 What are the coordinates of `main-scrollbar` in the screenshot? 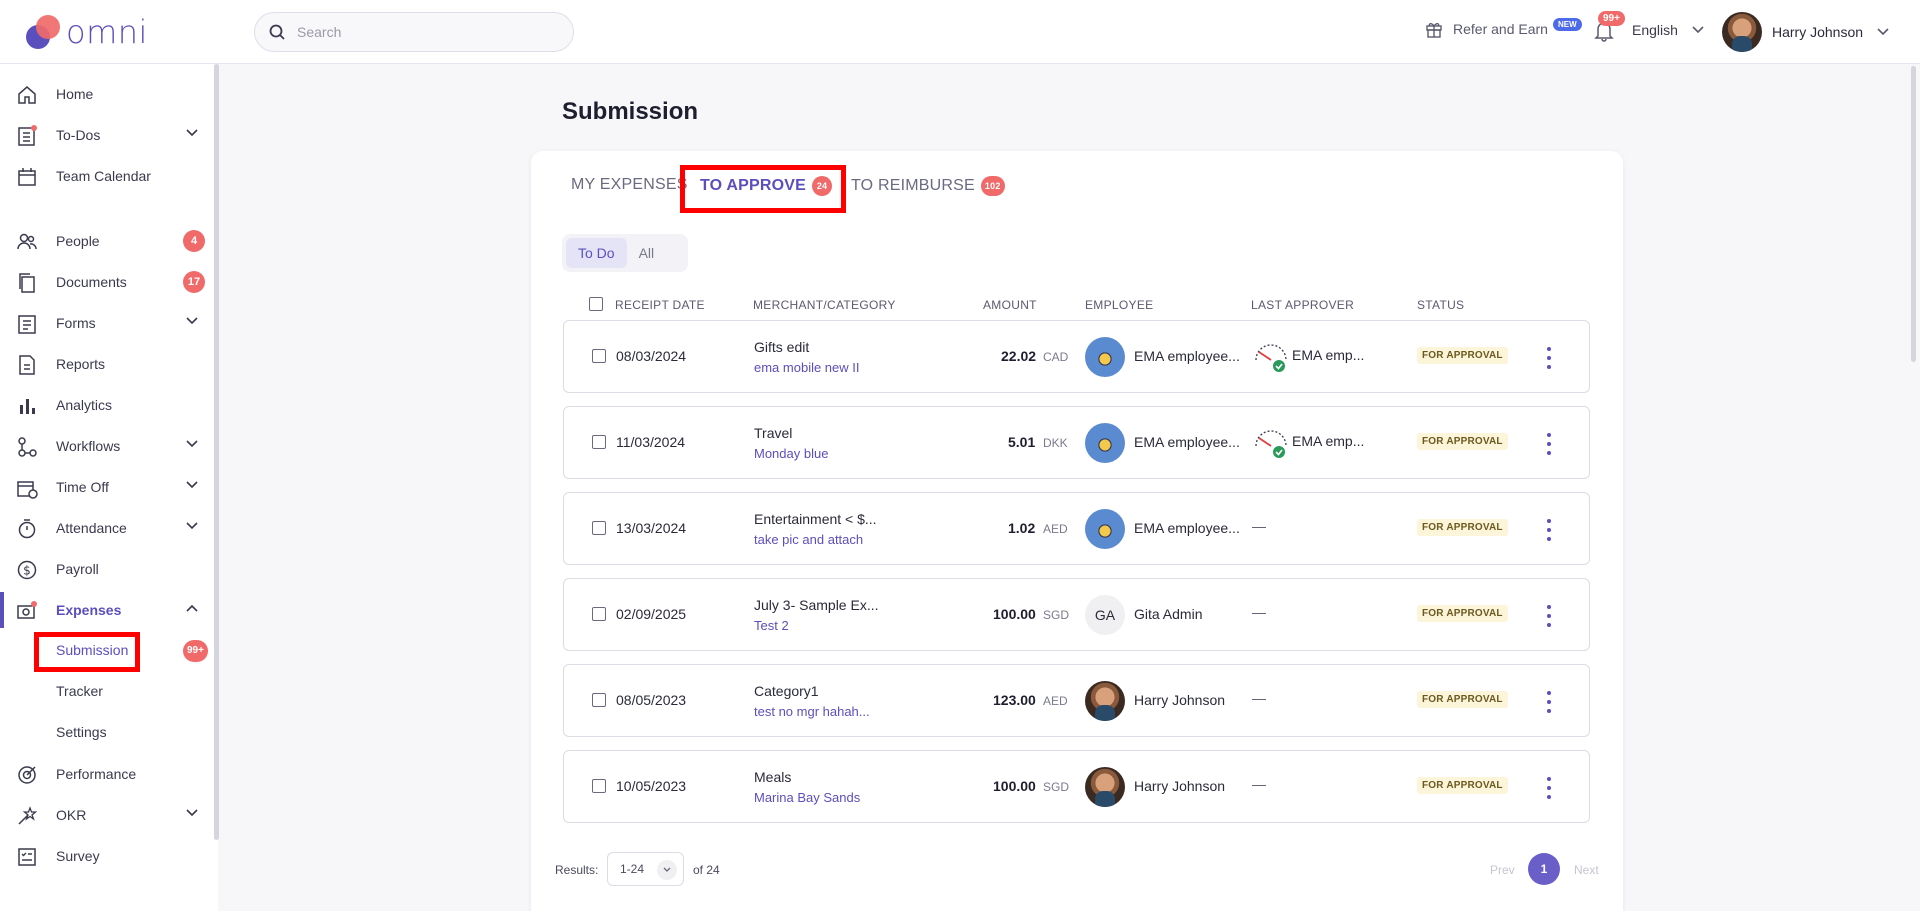 It's located at (1913, 214).